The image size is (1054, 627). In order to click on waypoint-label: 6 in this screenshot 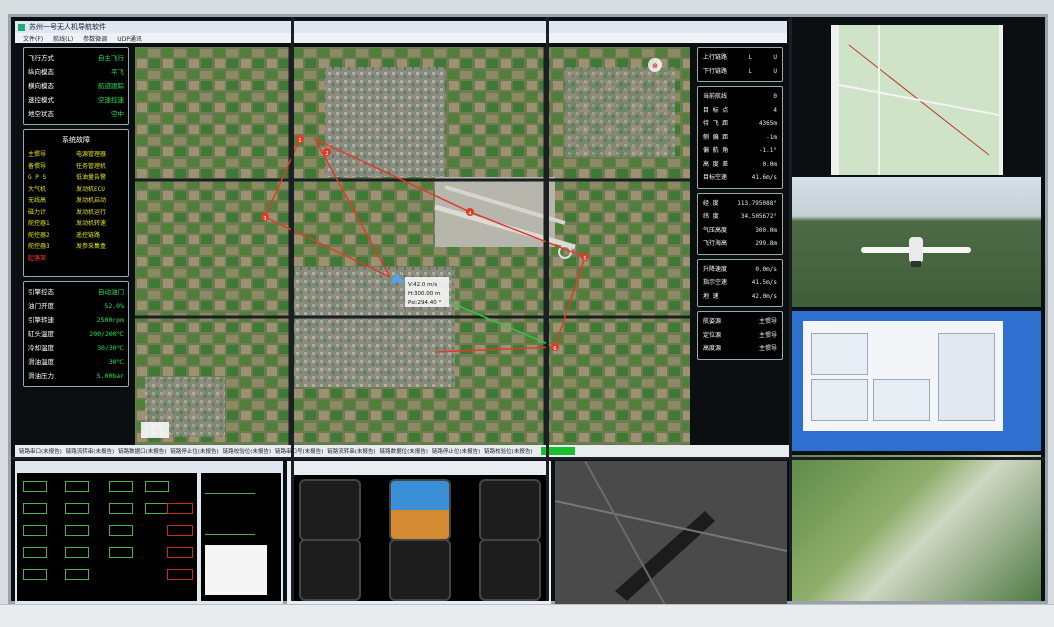, I will do `click(554, 349)`.